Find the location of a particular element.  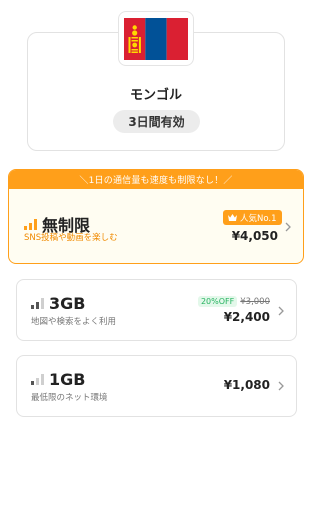

plan-title: 1GB is located at coordinates (58, 379).